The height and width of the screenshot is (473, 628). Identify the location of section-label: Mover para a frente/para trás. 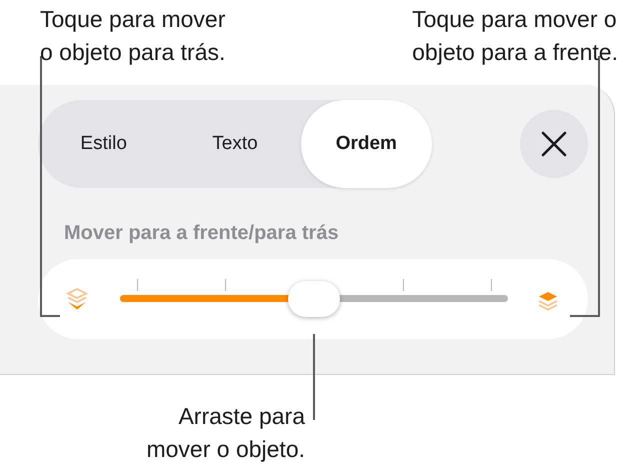
(201, 233).